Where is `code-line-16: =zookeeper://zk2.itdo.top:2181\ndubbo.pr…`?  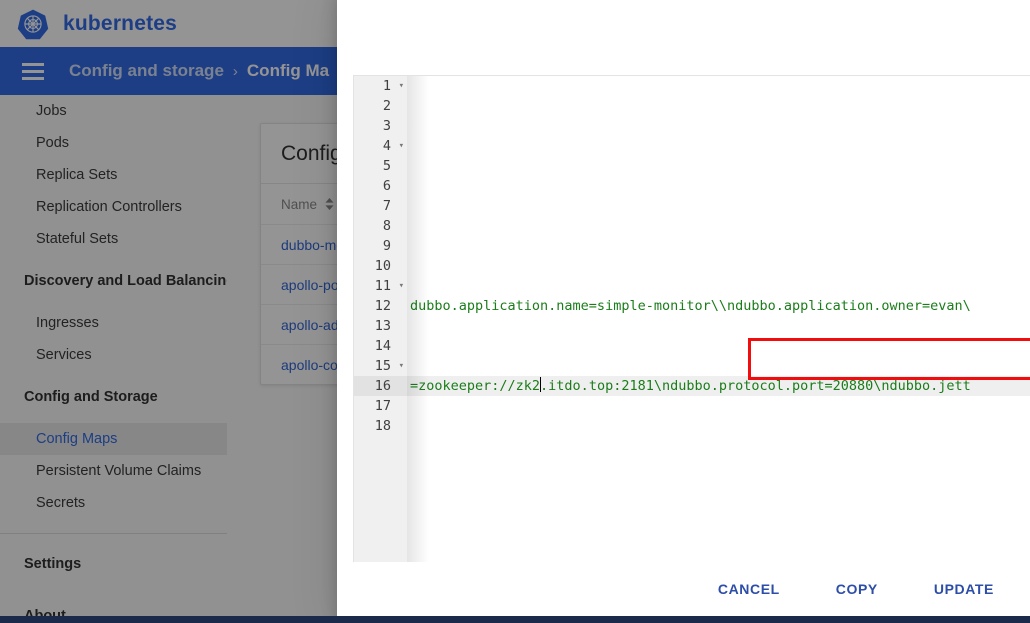
code-line-16: =zookeeper://zk2.itdo.top:2181\ndubbo.pr… is located at coordinates (718, 386).